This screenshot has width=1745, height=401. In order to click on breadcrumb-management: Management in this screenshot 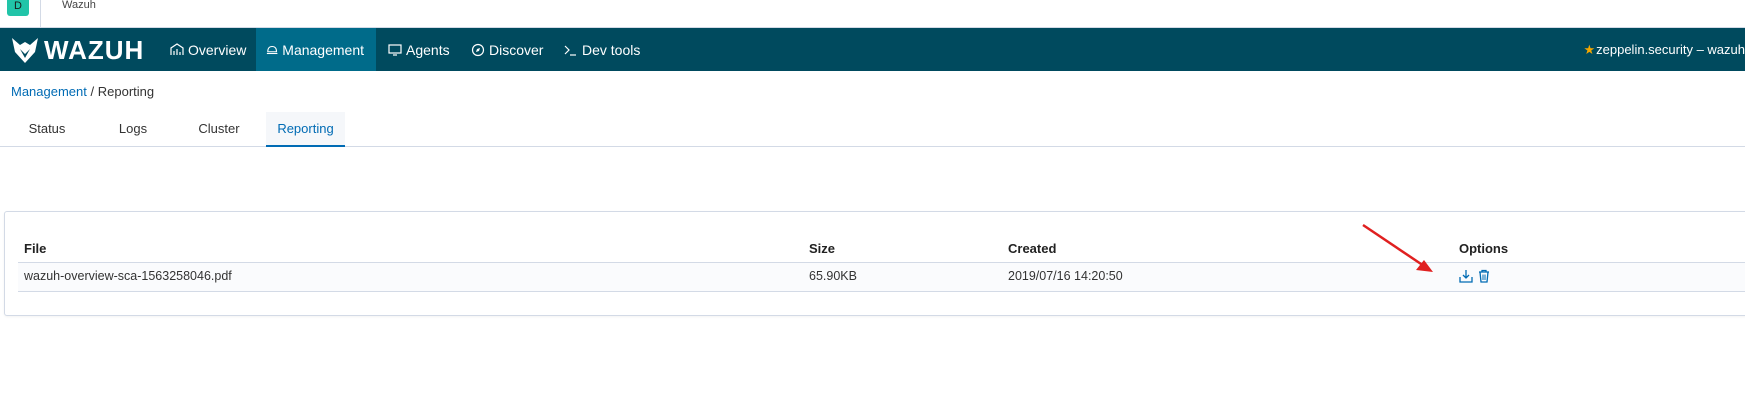, I will do `click(49, 91)`.